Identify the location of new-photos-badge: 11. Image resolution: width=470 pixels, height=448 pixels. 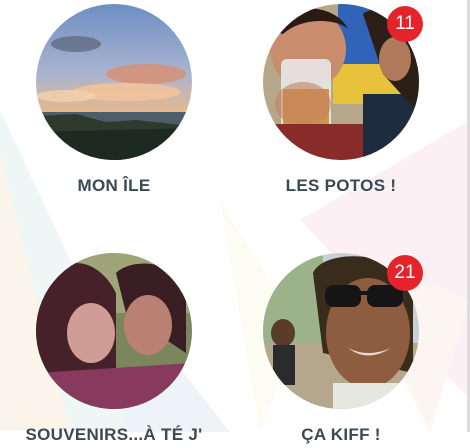
(405, 24).